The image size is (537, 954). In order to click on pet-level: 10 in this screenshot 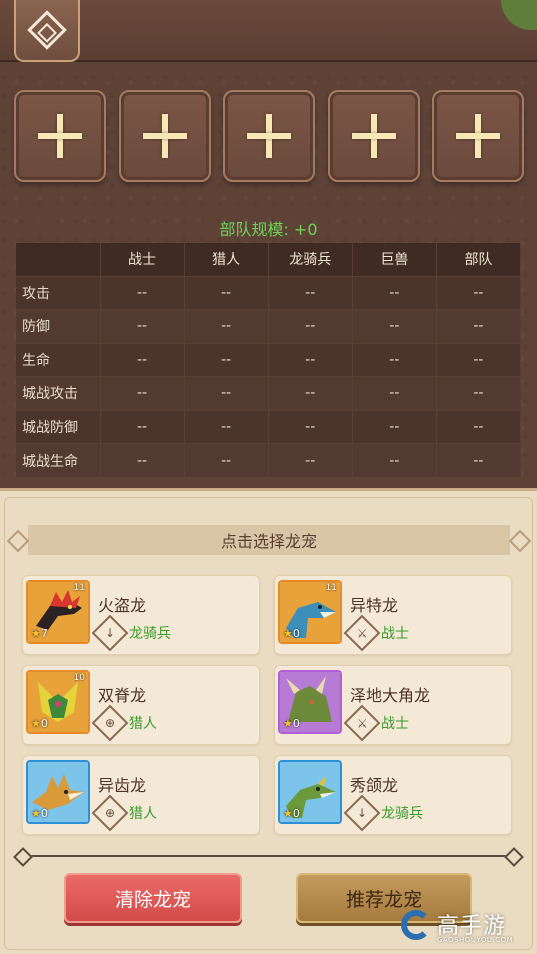, I will do `click(79, 678)`.